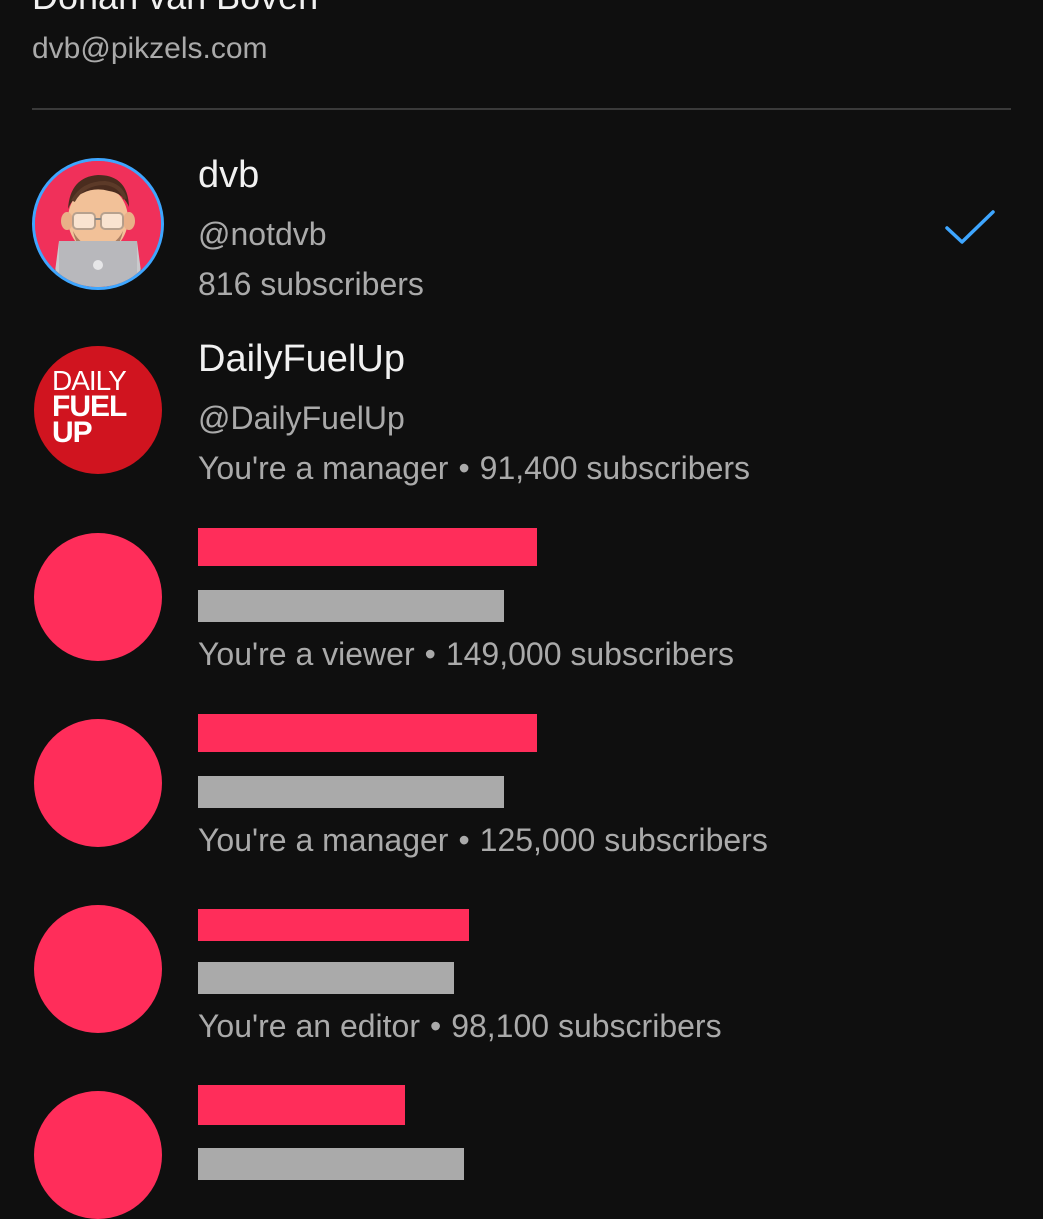  Describe the element at coordinates (586, 1026) in the screenshot. I see `channel-subscribers: 98,100 subscribers` at that location.